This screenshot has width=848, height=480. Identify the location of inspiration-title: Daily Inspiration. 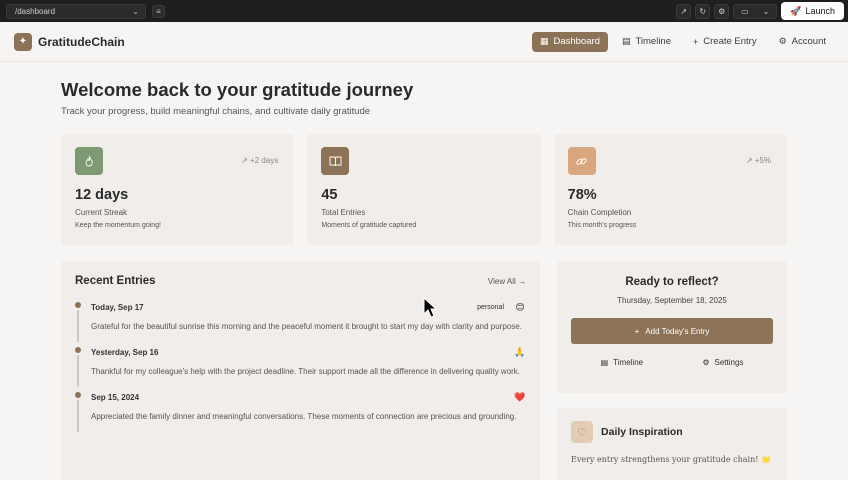
(642, 432).